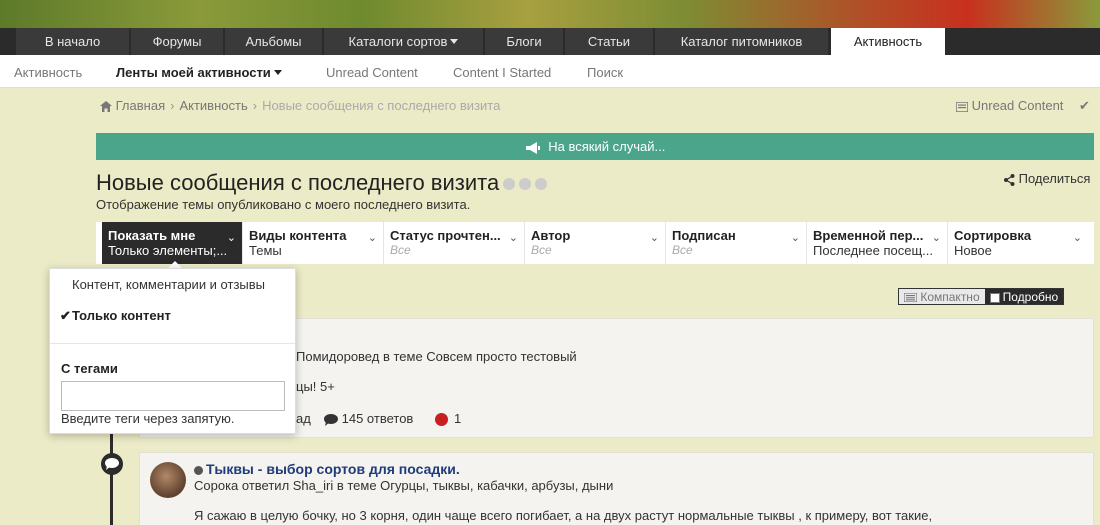 Image resolution: width=1100 pixels, height=525 pixels. What do you see at coordinates (441, 420) in the screenshot?
I see `tomato-icon` at bounding box center [441, 420].